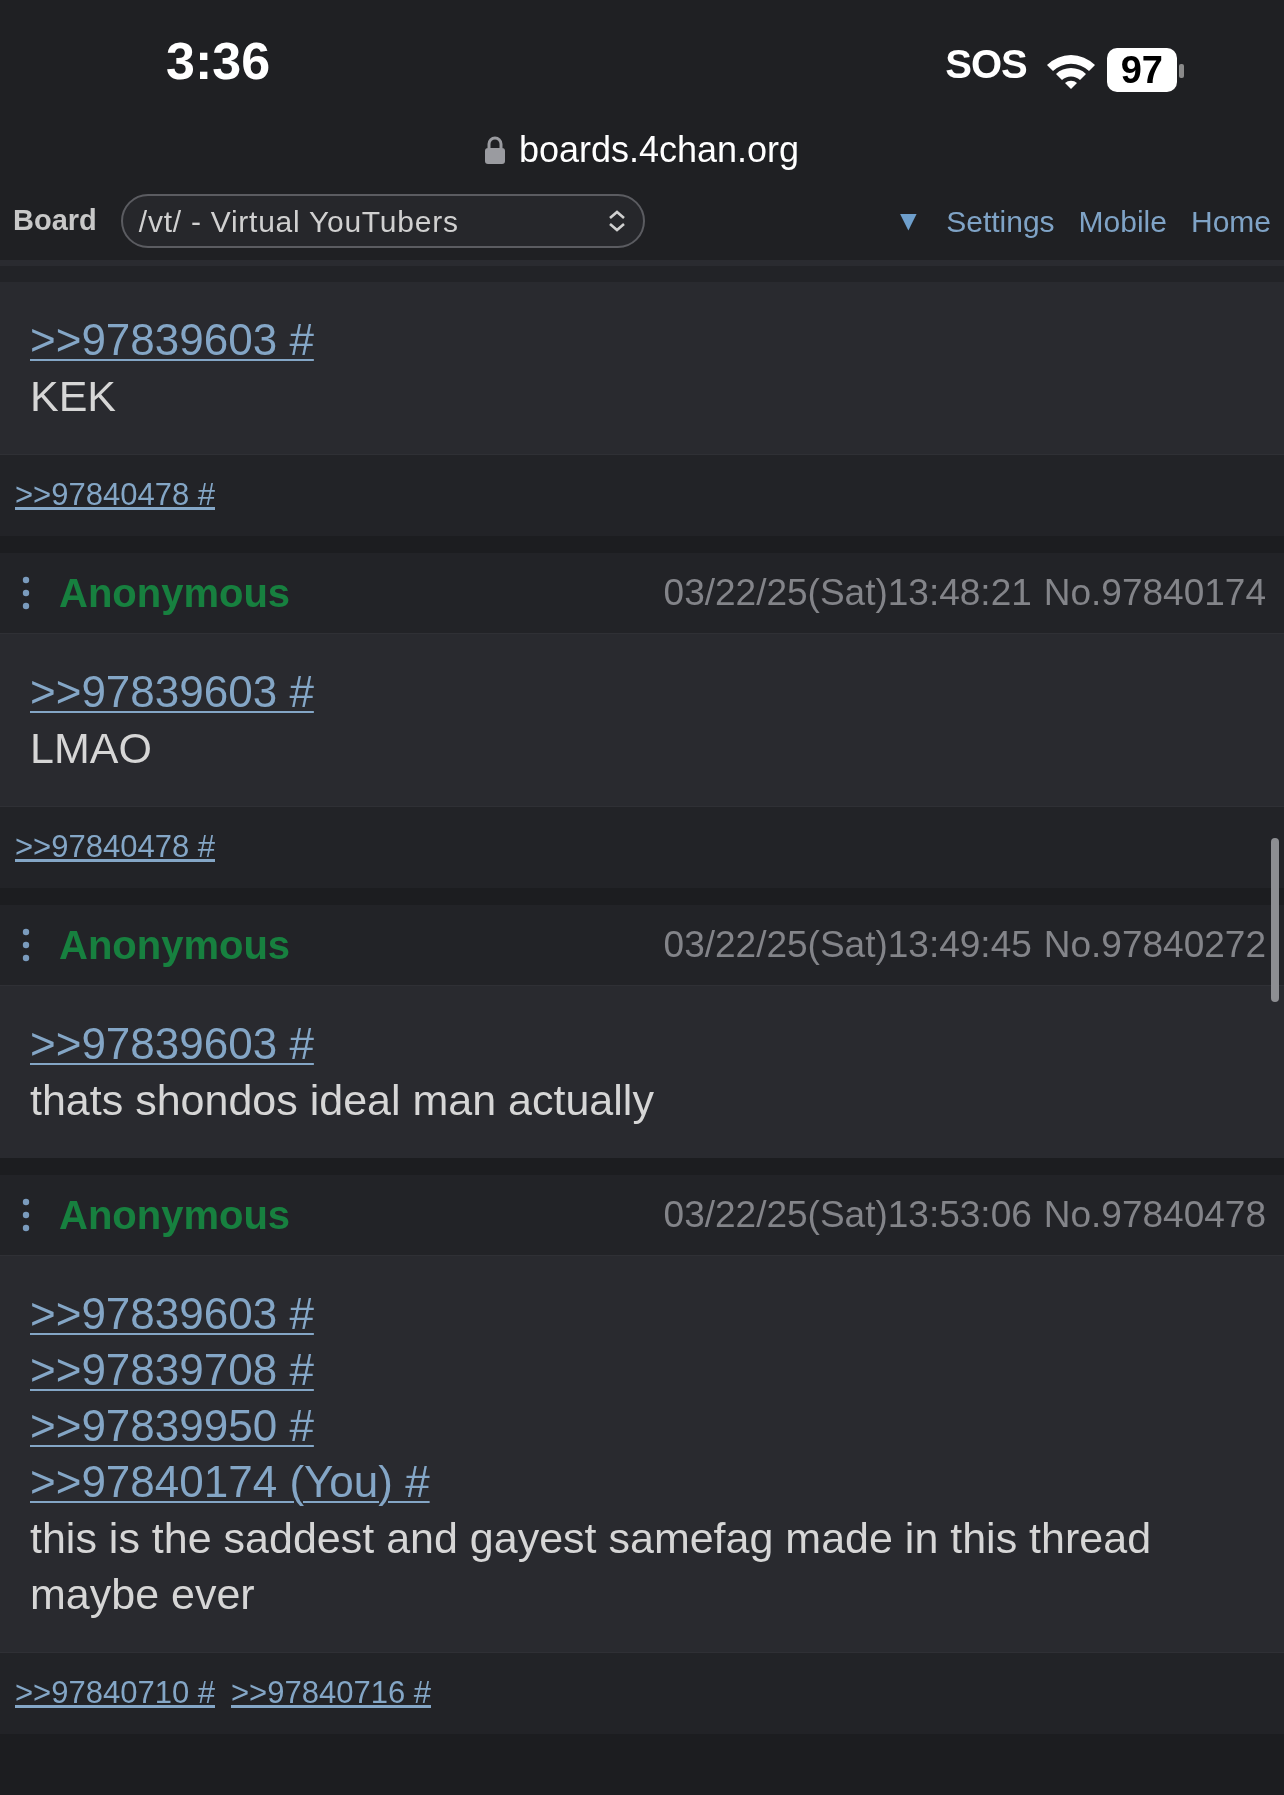  Describe the element at coordinates (172, 1426) in the screenshot. I see `quote-link: >>97839950 #` at that location.